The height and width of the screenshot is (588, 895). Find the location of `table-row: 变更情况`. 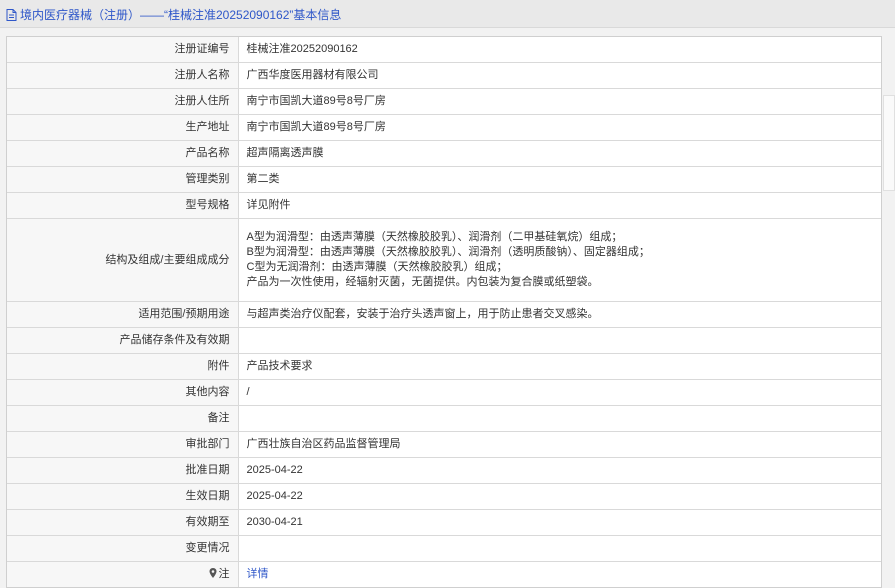

table-row: 变更情况 is located at coordinates (444, 548).